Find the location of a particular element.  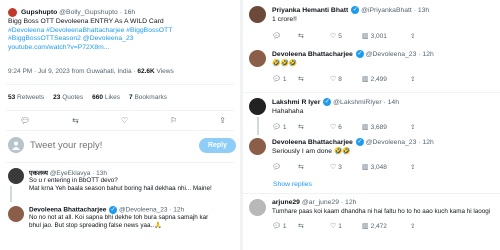

tweet-time: 14h is located at coordinates (393, 102).